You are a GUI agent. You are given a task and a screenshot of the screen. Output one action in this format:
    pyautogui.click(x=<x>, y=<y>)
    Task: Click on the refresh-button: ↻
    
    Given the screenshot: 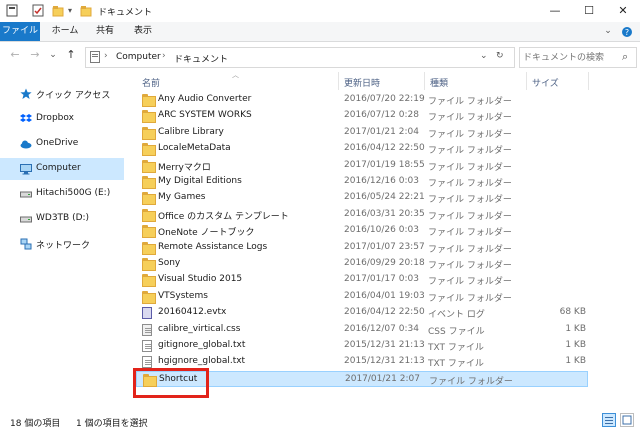 What is the action you would take?
    pyautogui.click(x=500, y=56)
    